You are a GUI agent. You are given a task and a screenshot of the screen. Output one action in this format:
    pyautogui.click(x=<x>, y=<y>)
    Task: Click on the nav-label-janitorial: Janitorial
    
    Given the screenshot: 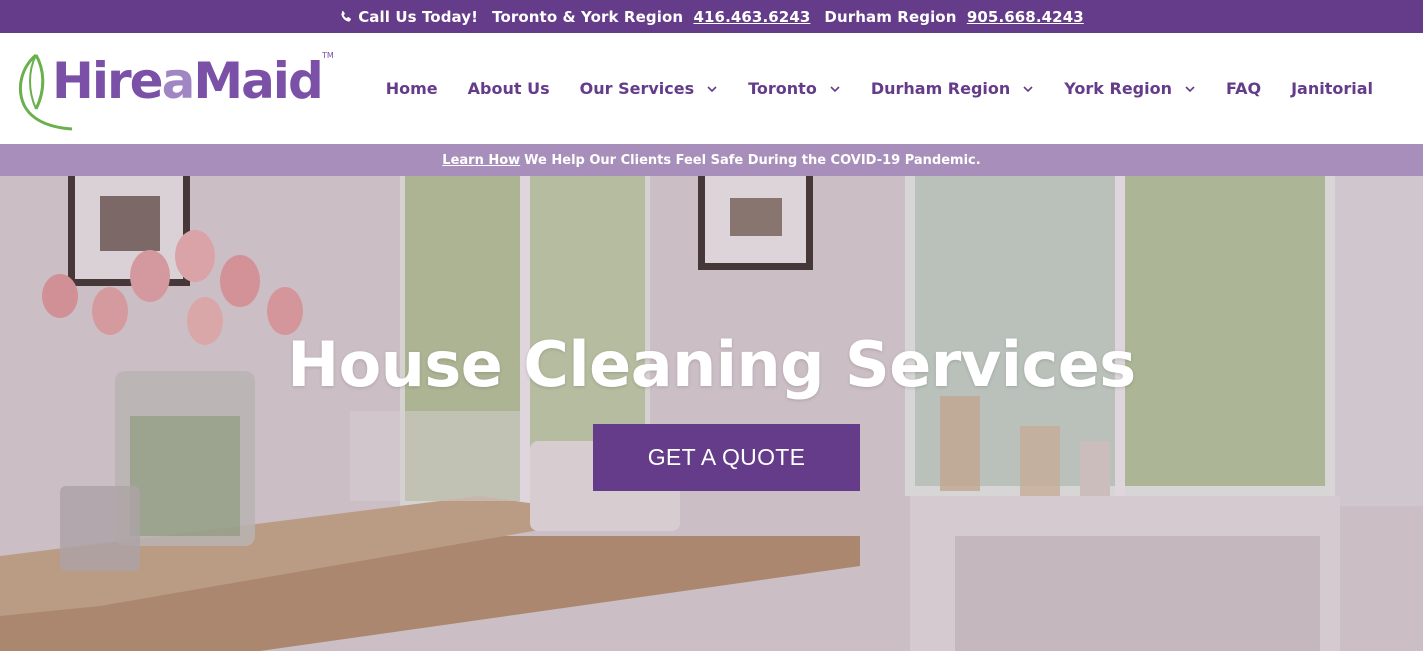 What is the action you would take?
    pyautogui.click(x=1332, y=88)
    